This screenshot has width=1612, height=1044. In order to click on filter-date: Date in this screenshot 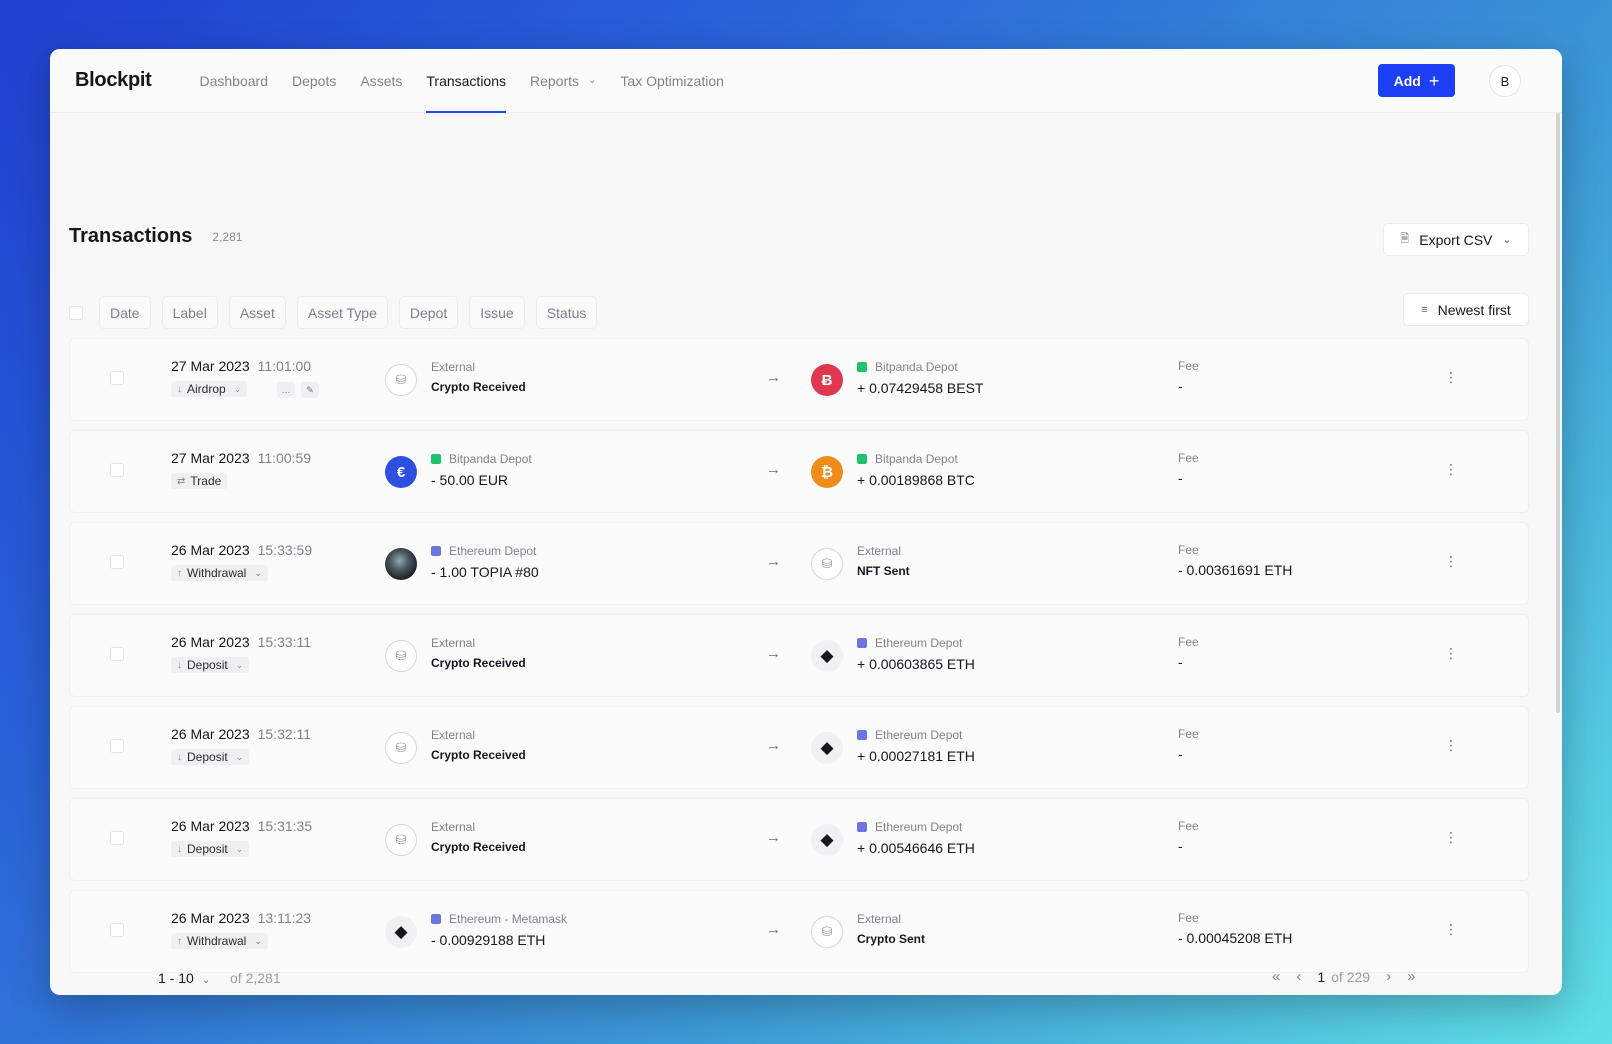, I will do `click(125, 312)`.